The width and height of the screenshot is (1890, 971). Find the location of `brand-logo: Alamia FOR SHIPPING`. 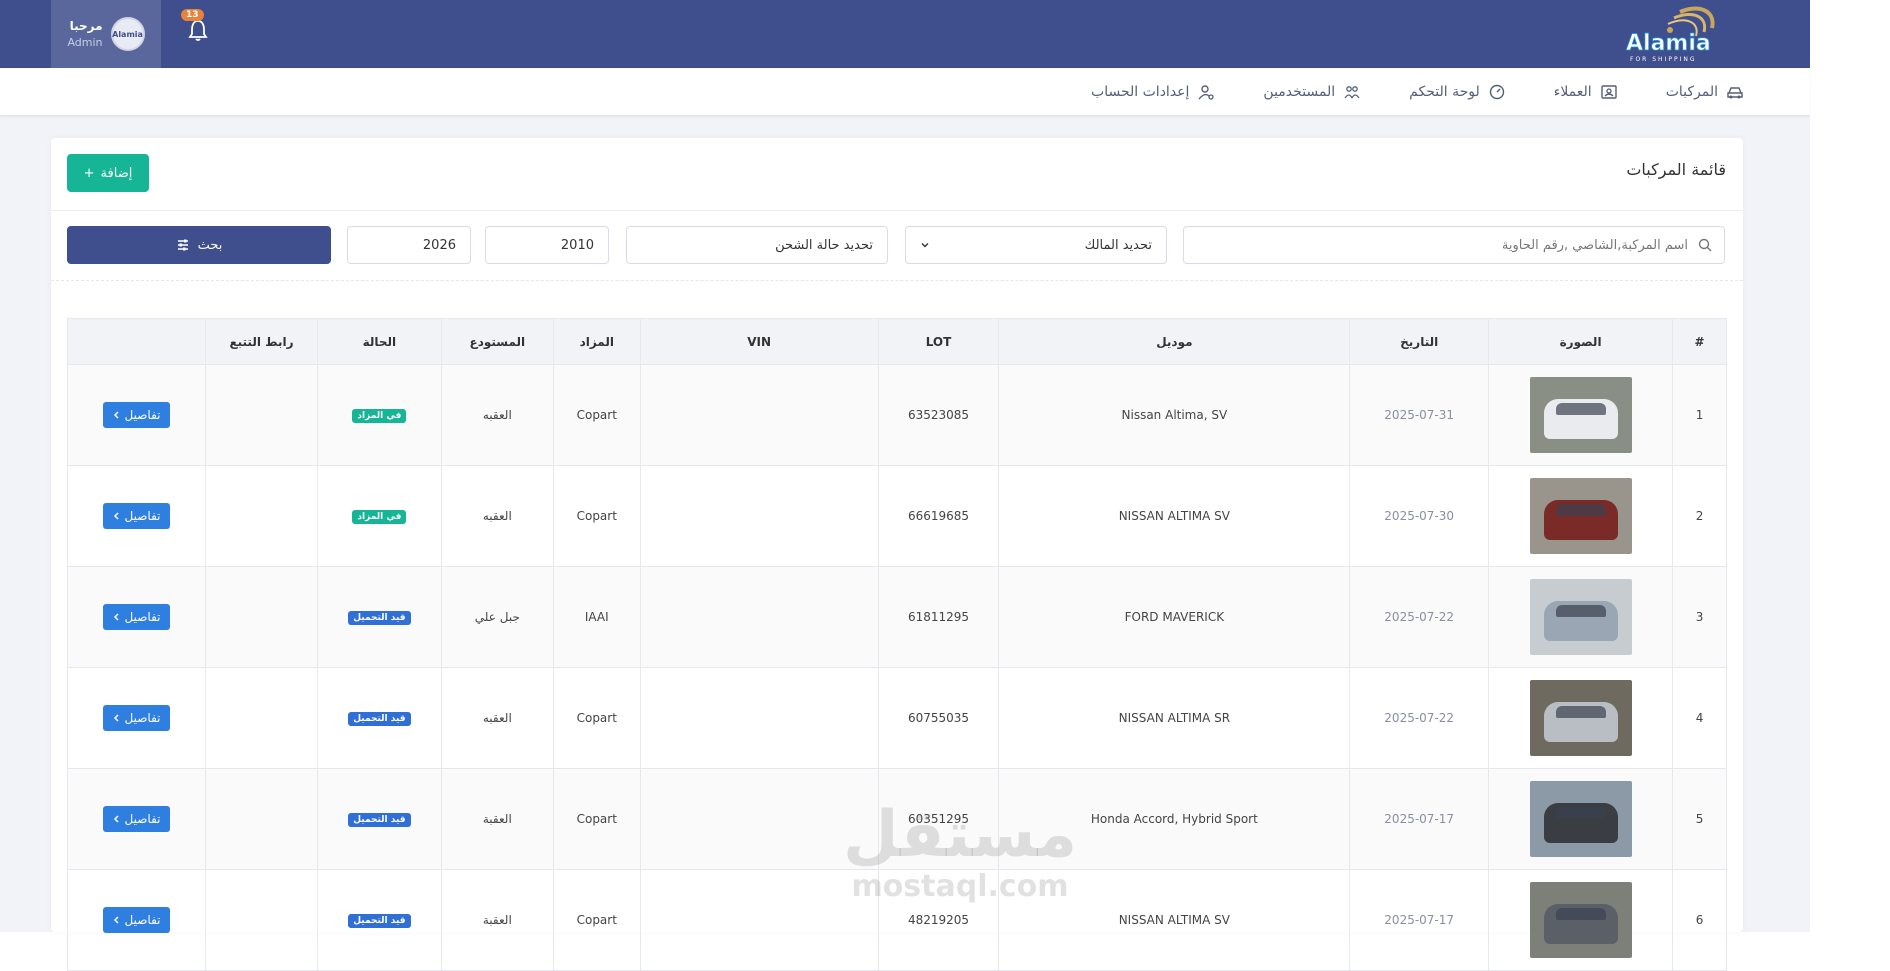

brand-logo: Alamia FOR SHIPPING is located at coordinates (1680, 35).